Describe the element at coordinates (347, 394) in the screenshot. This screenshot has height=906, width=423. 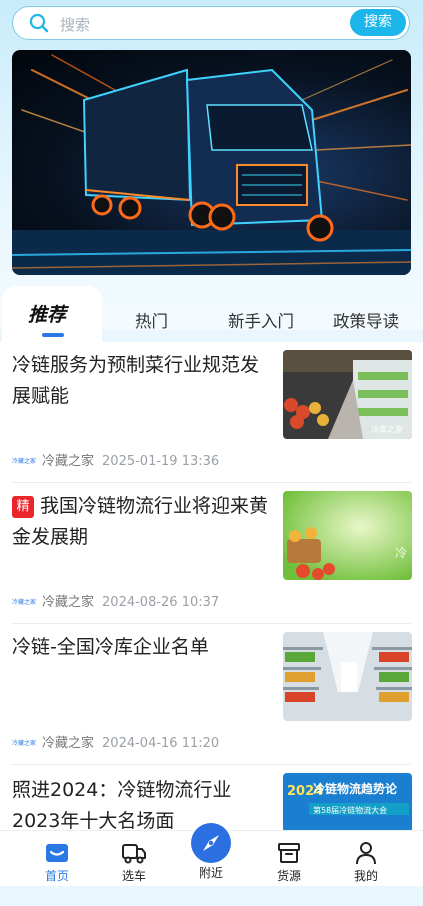
I see `article-thumbnail: 冷库之家` at that location.